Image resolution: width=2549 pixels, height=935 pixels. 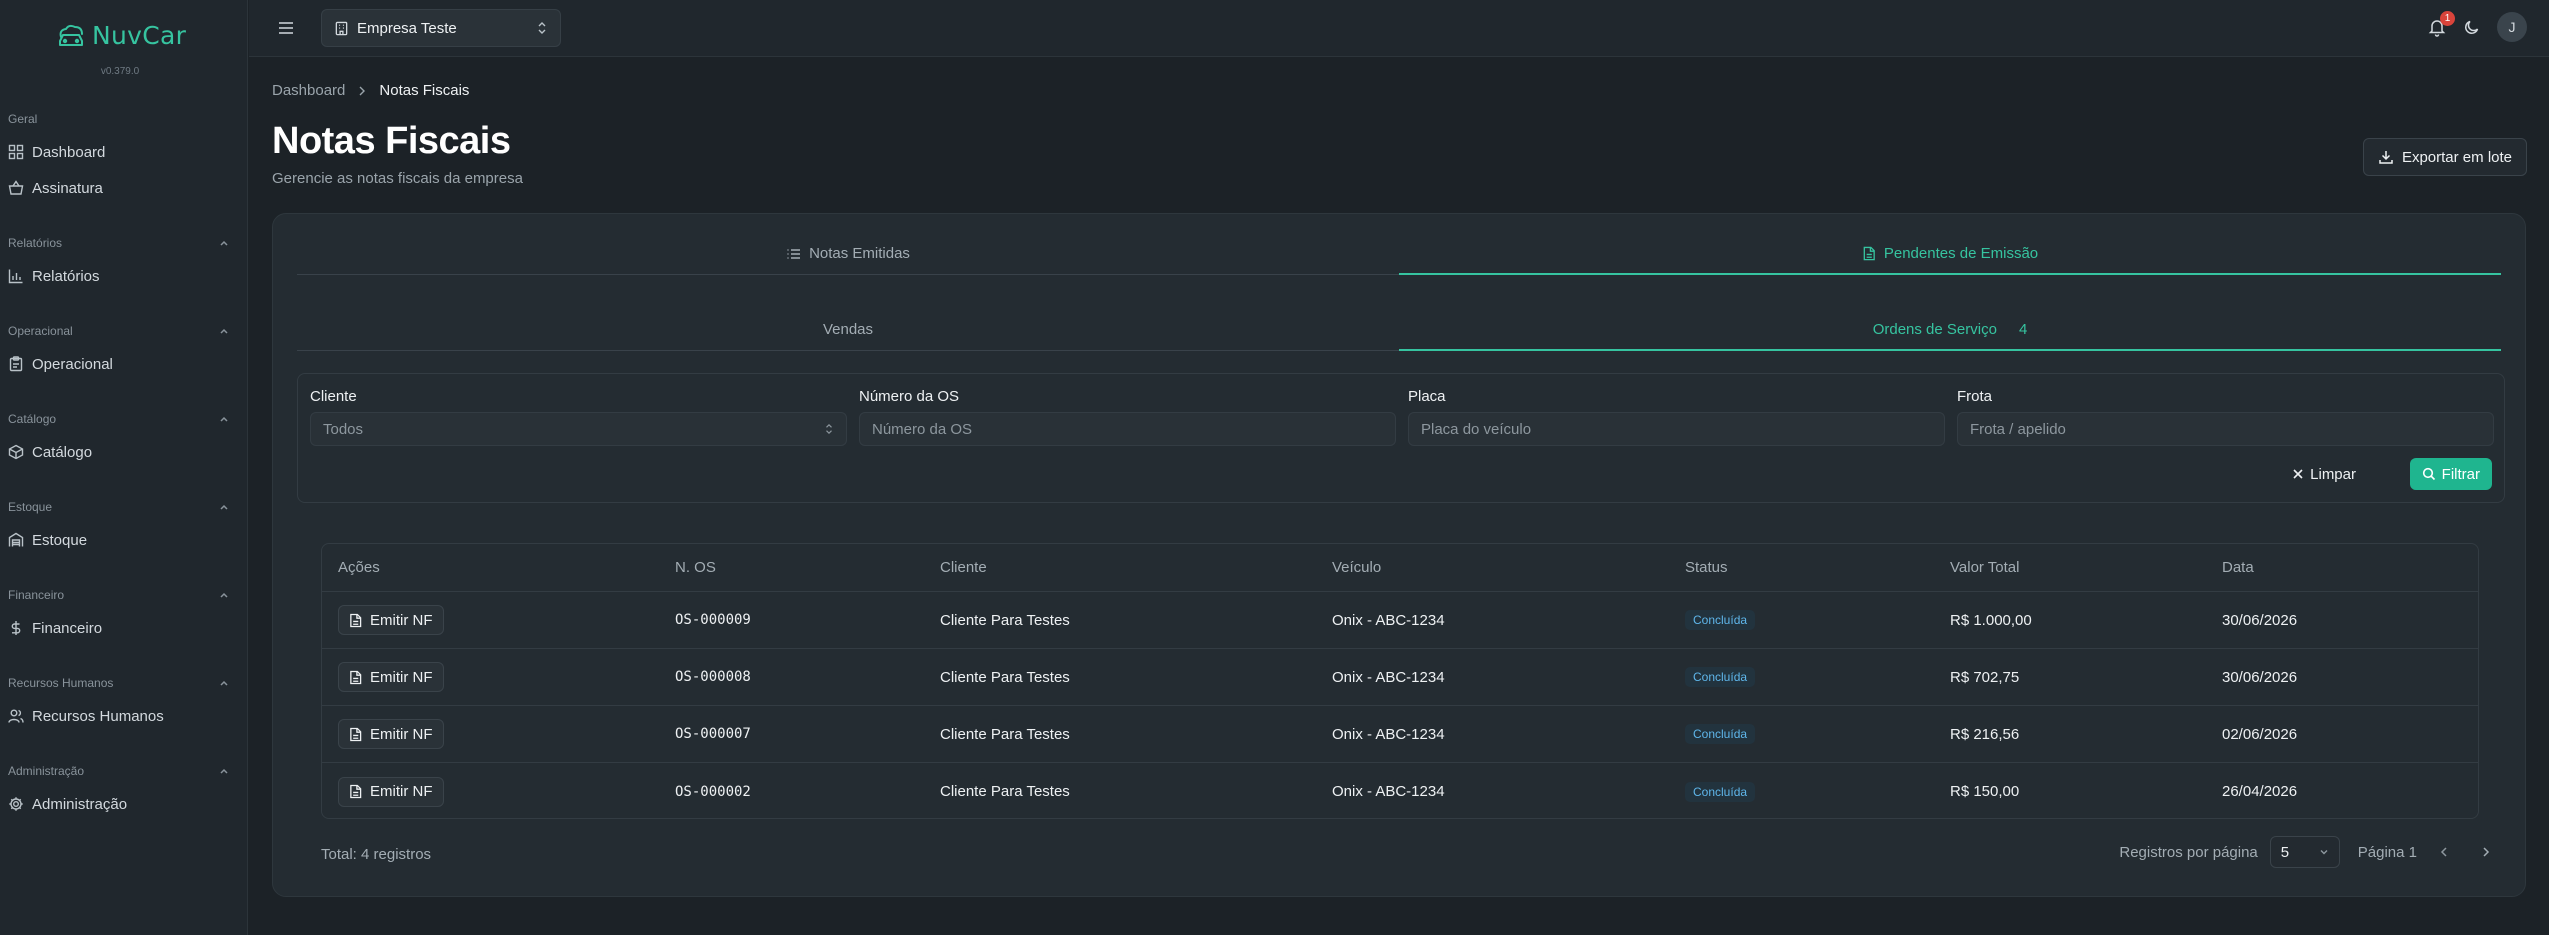 What do you see at coordinates (16, 540) in the screenshot?
I see `warehouse-icon` at bounding box center [16, 540].